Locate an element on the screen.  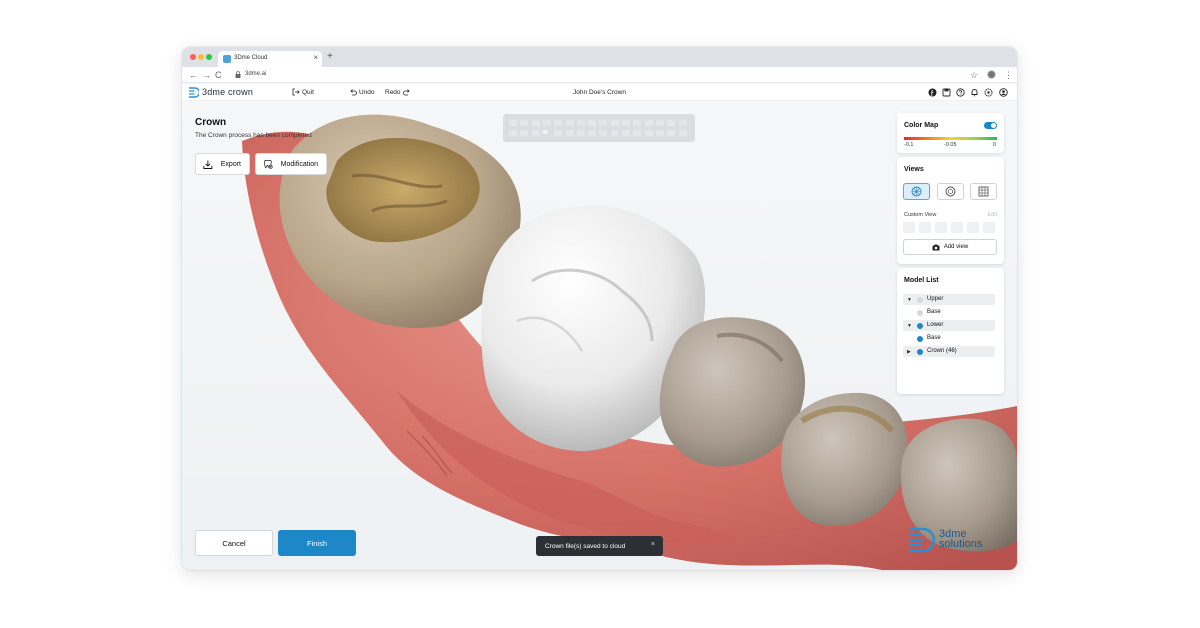
bookmark-star-icon: ☆ is located at coordinates (974, 75).